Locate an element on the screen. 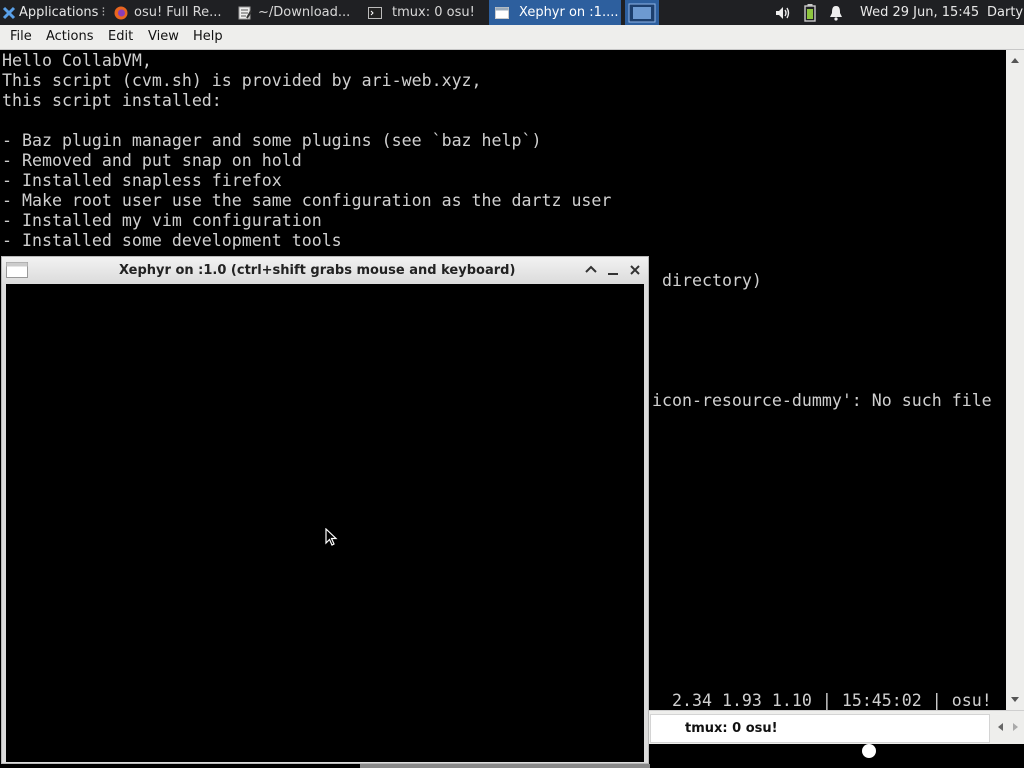  terminal-scrollbar is located at coordinates (1015, 380).